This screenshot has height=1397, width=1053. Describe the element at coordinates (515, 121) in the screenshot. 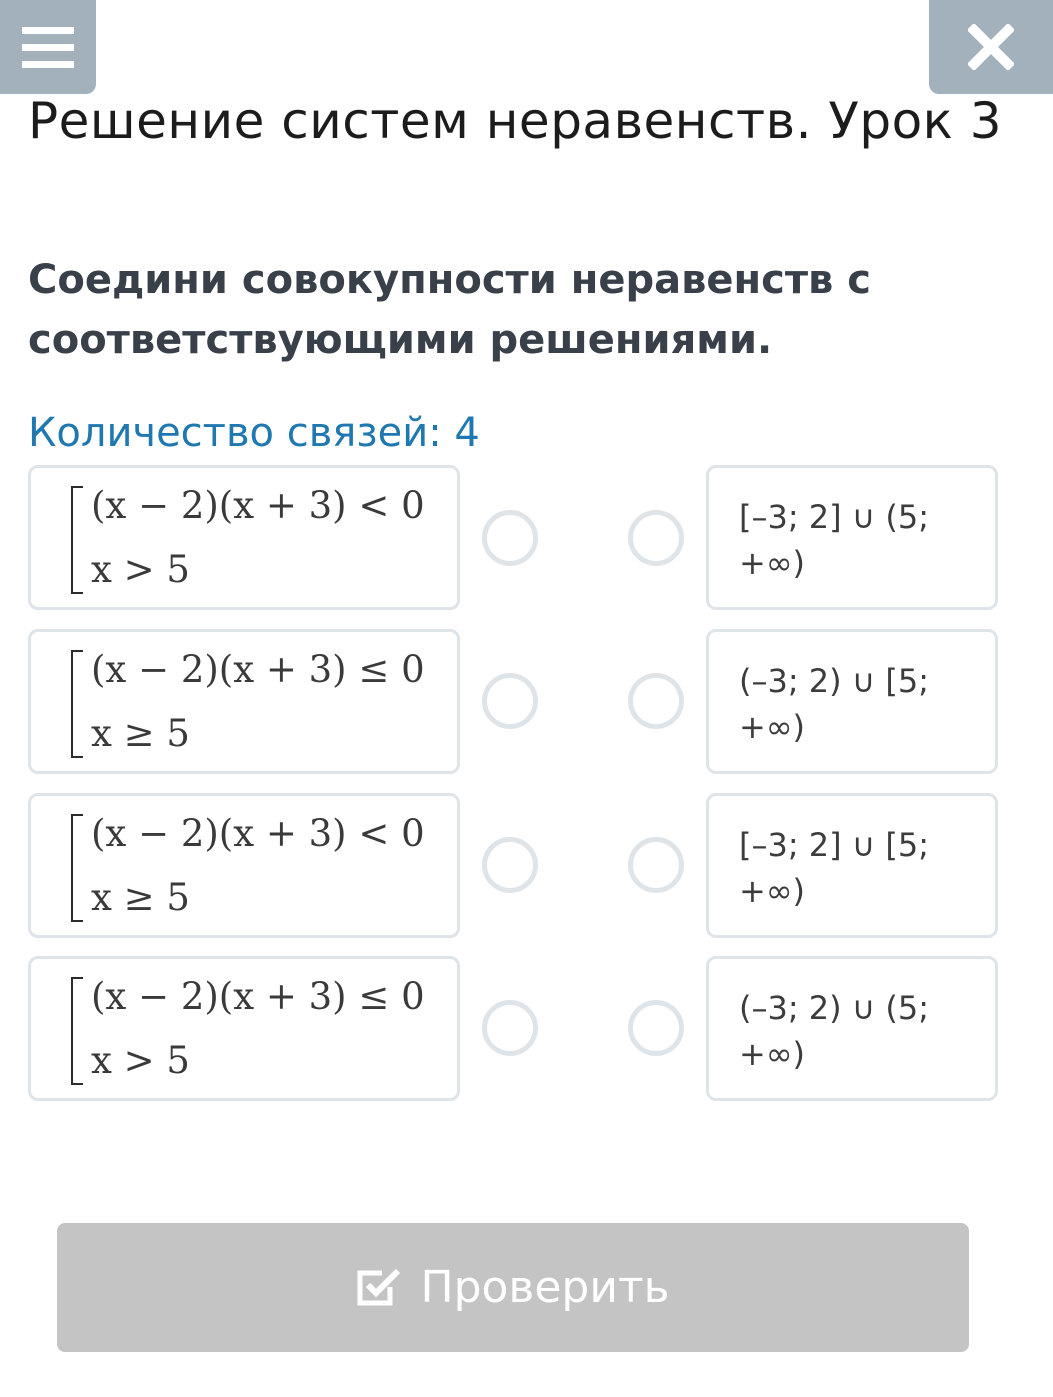

I see `lesson-title: Решение систем неравенств. Урок 3` at that location.